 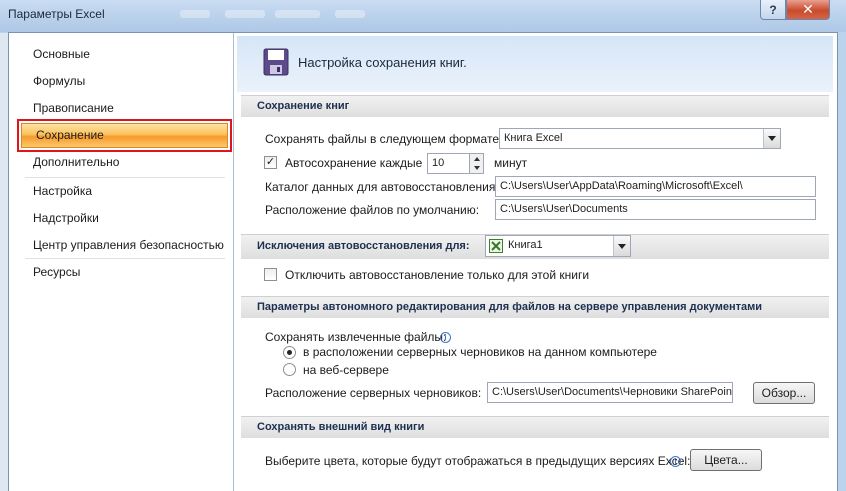 I want to click on help-icon: ?, so click(x=773, y=9).